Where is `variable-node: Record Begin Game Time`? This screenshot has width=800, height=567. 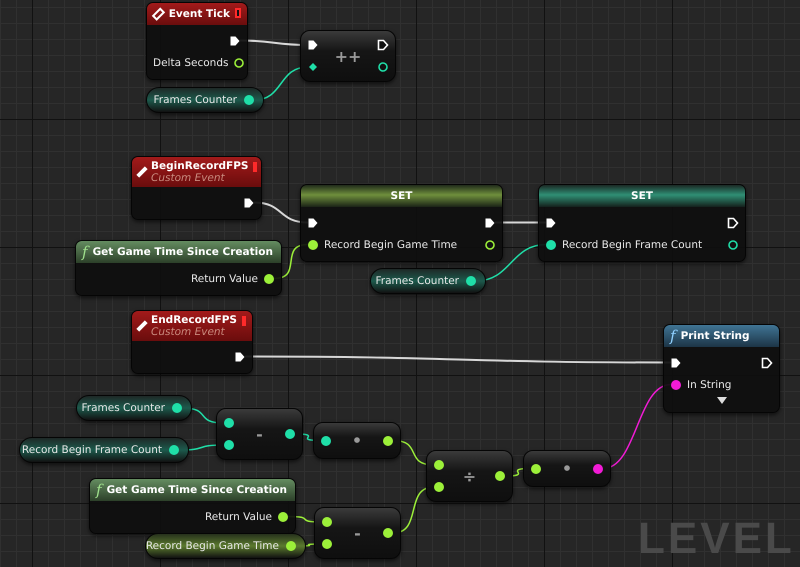 variable-node: Record Begin Game Time is located at coordinates (225, 546).